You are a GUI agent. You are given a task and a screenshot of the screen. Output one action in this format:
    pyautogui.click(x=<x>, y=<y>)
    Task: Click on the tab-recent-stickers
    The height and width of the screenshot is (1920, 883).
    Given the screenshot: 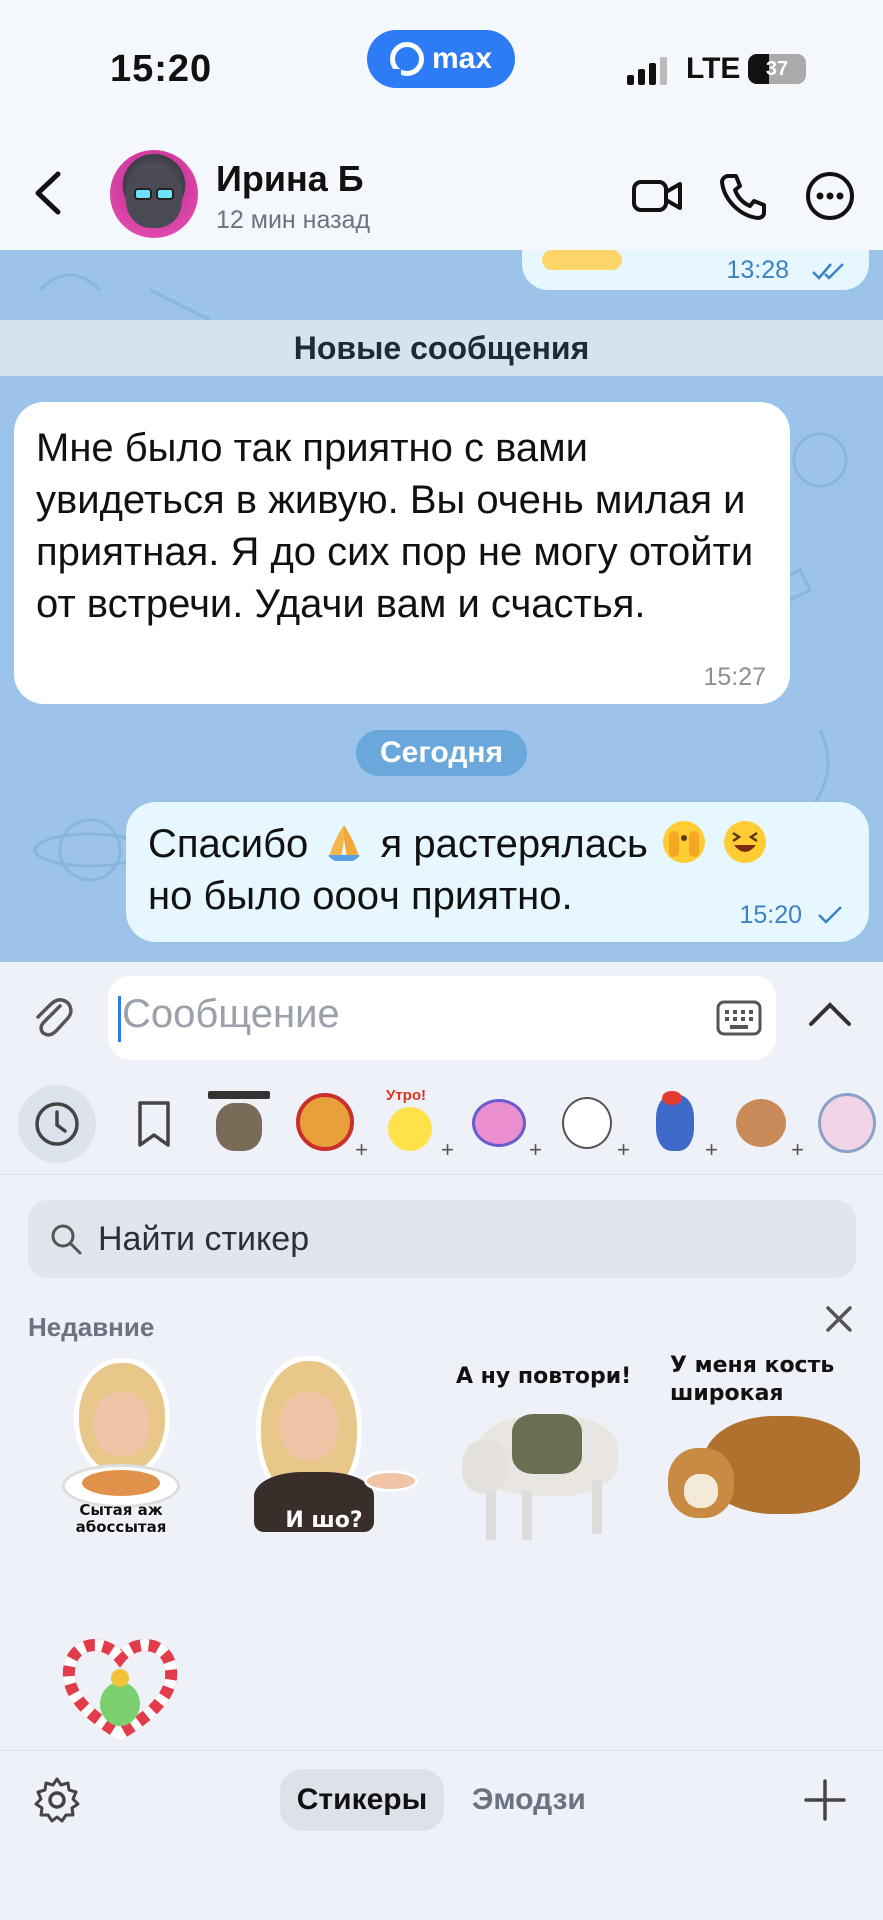 What is the action you would take?
    pyautogui.click(x=57, y=1124)
    